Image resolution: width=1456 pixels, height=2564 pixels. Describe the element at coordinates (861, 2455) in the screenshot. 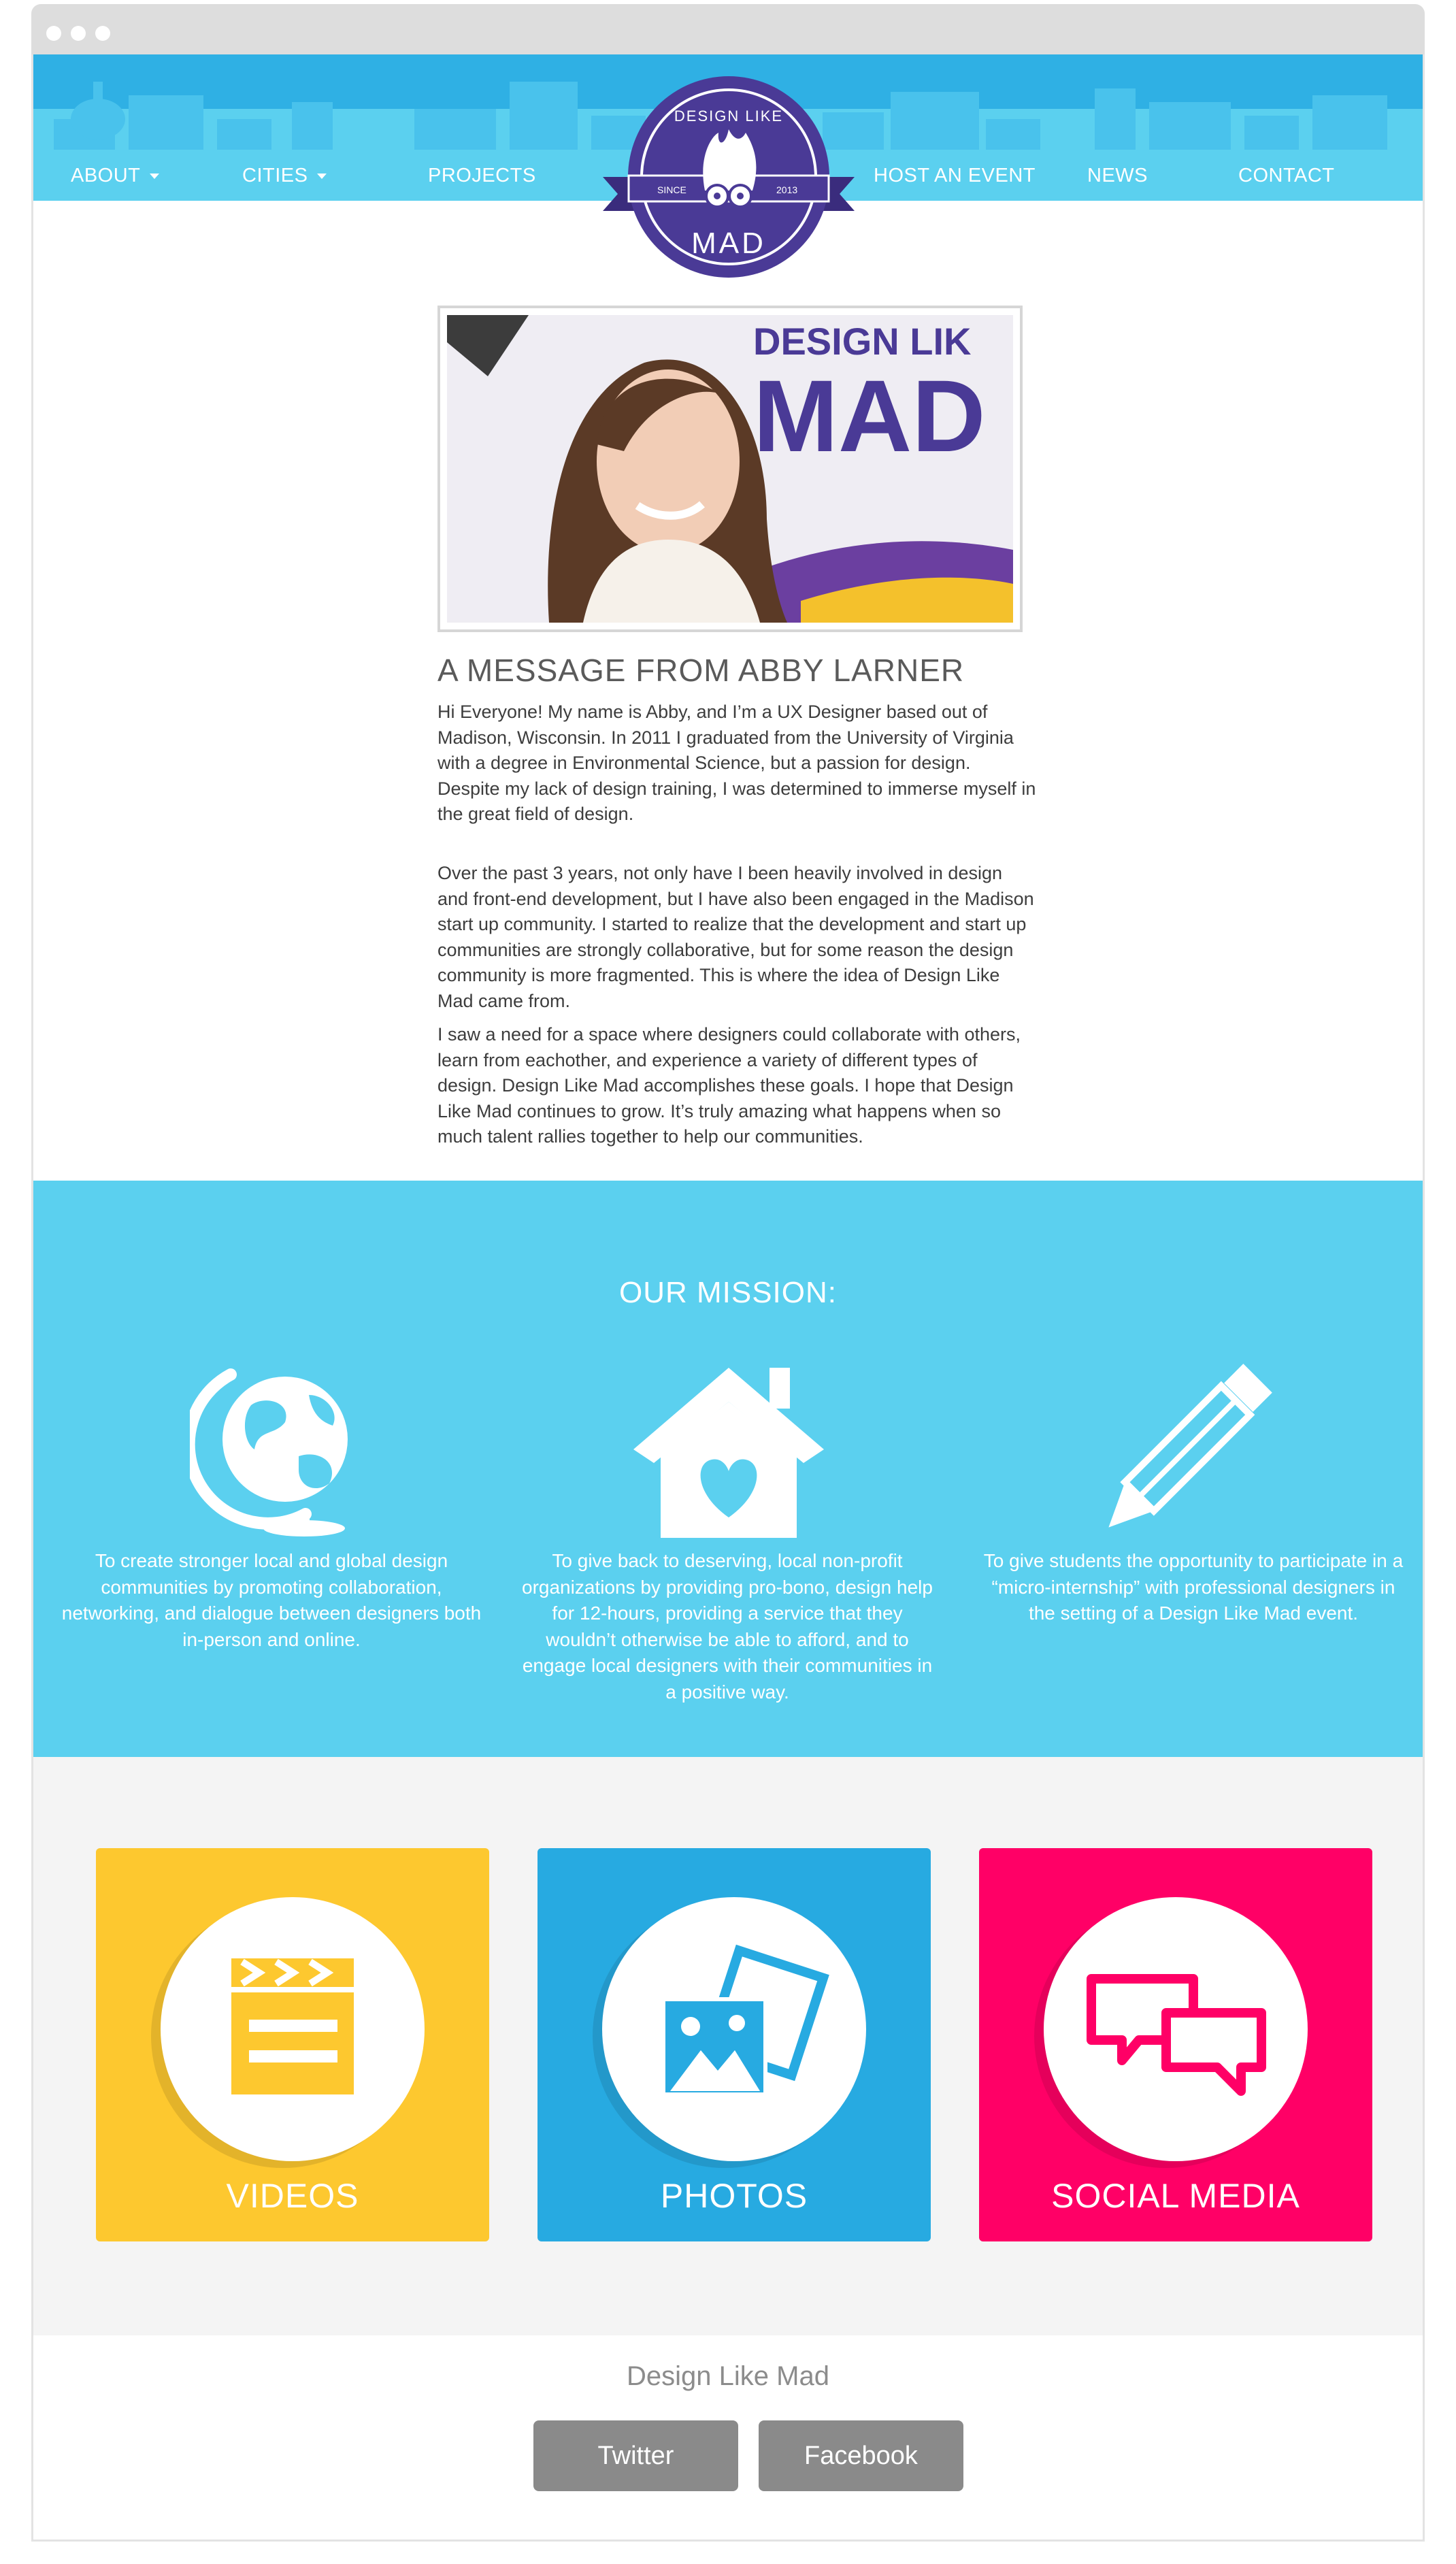

I see `facebook-button: Facebook` at that location.